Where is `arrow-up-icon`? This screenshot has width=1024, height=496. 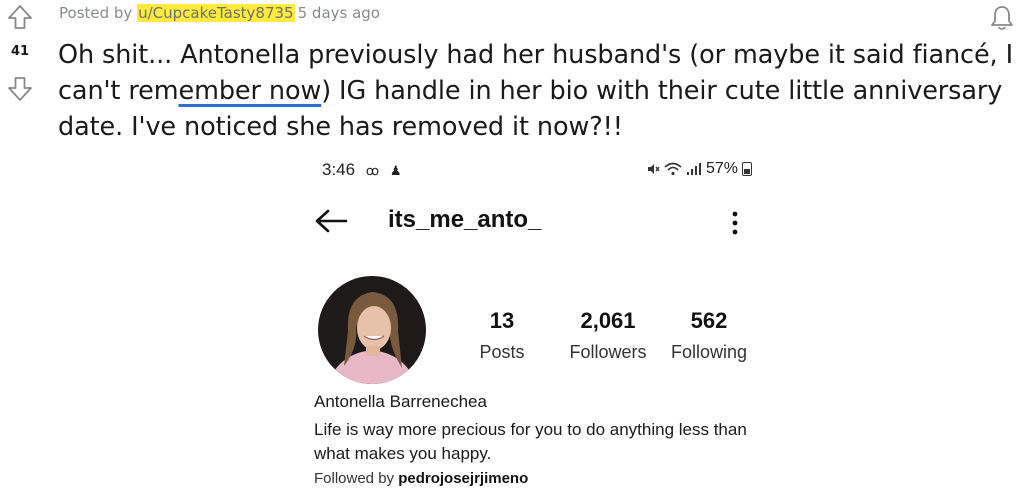 arrow-up-icon is located at coordinates (20, 17).